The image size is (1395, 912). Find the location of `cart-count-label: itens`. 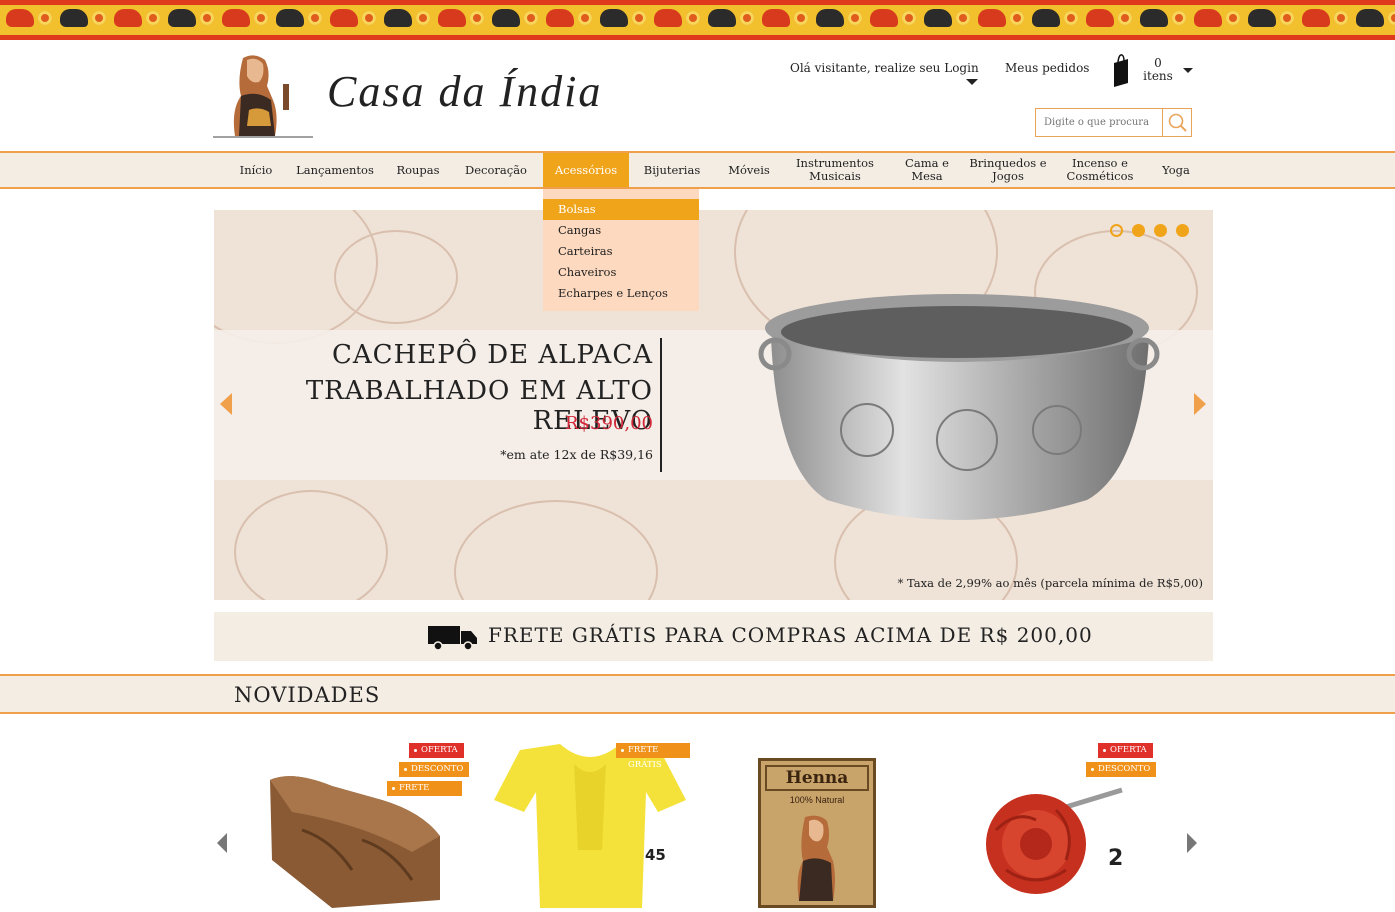

cart-count-label: itens is located at coordinates (1158, 76).